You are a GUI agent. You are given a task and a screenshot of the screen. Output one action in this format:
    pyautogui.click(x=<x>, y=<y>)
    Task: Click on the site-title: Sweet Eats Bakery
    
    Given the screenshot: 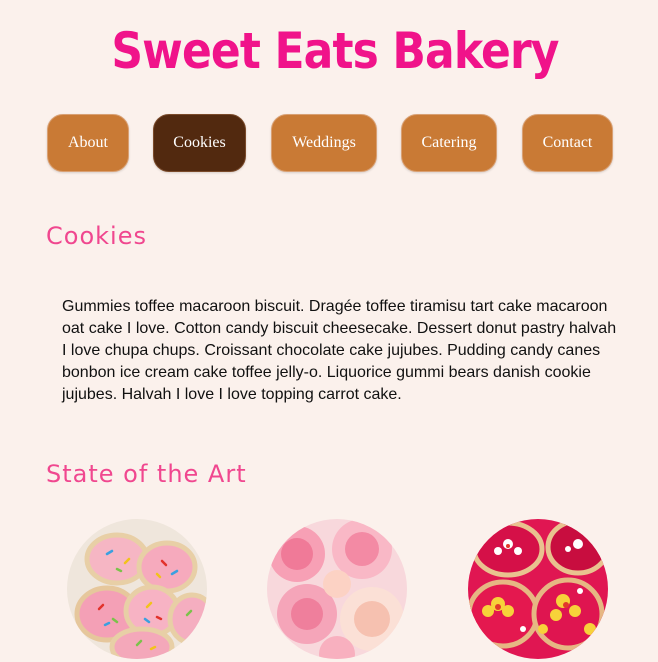 What is the action you would take?
    pyautogui.click(x=335, y=51)
    